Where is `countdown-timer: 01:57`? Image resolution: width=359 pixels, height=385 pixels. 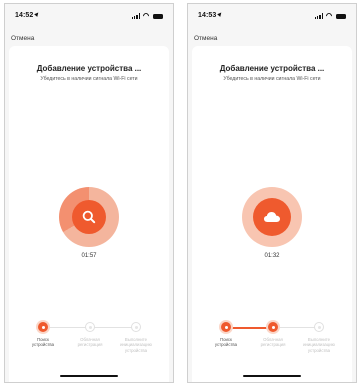 countdown-timer: 01:57 is located at coordinates (89, 256).